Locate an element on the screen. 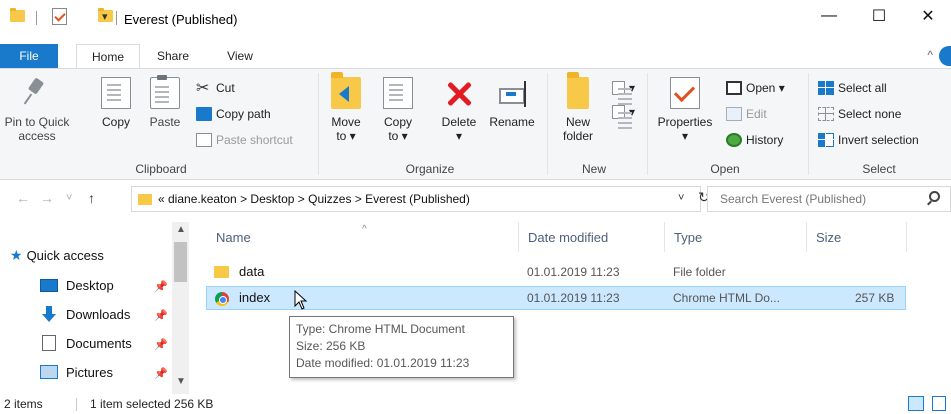 The width and height of the screenshot is (951, 414). file-size: 257 KB is located at coordinates (875, 298).